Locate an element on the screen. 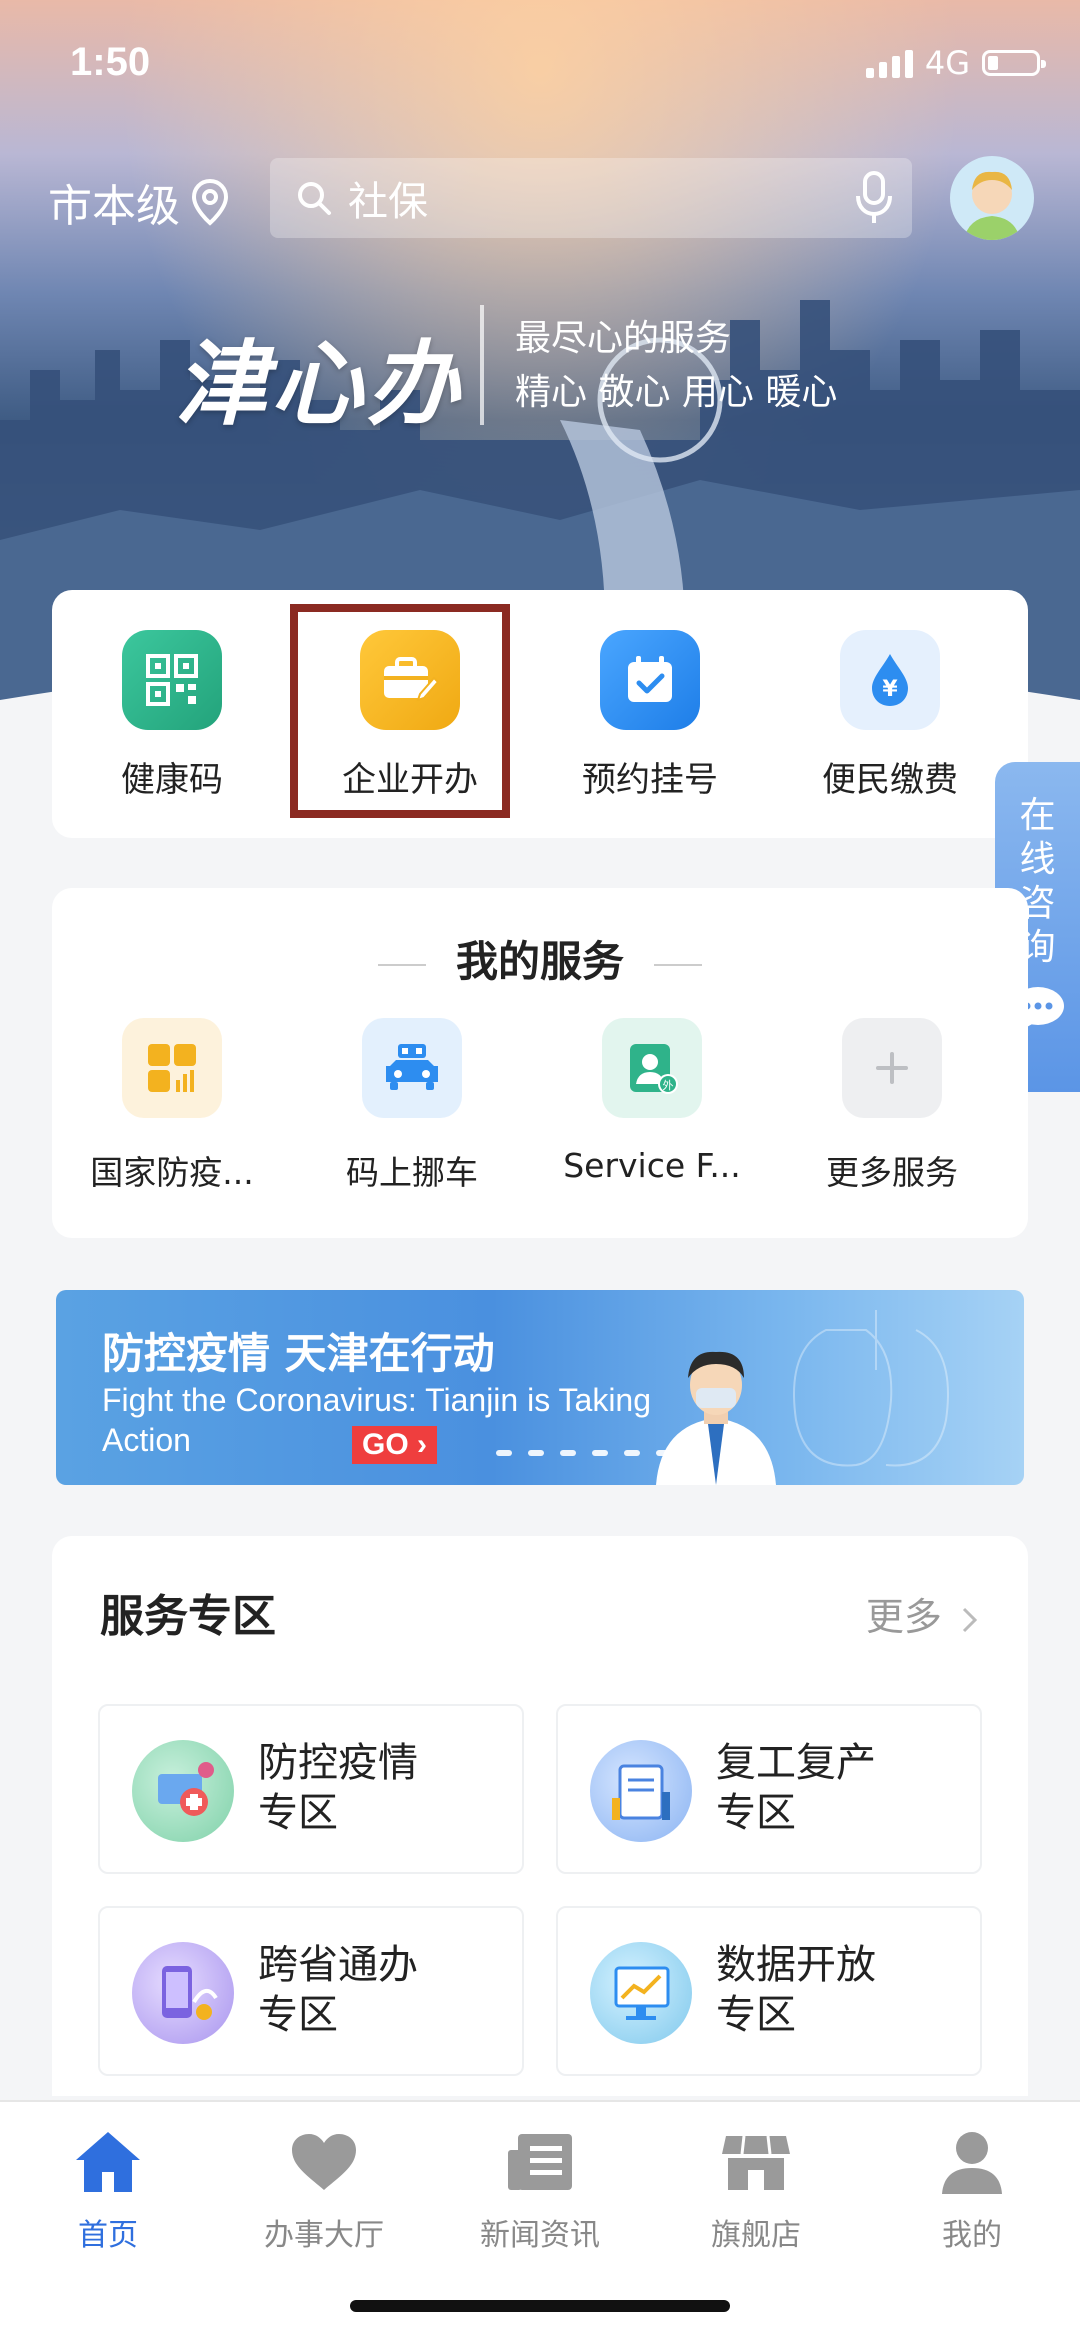 The width and height of the screenshot is (1080, 2341). tab-home: 首页 is located at coordinates (108, 2188).